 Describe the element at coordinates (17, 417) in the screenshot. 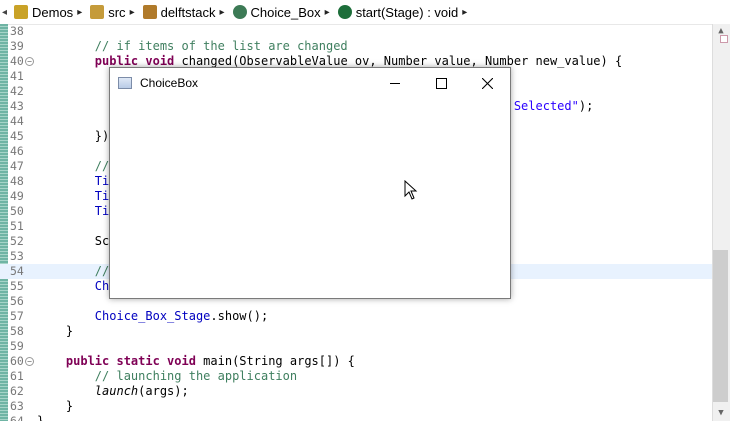

I see `line-number: 64` at that location.